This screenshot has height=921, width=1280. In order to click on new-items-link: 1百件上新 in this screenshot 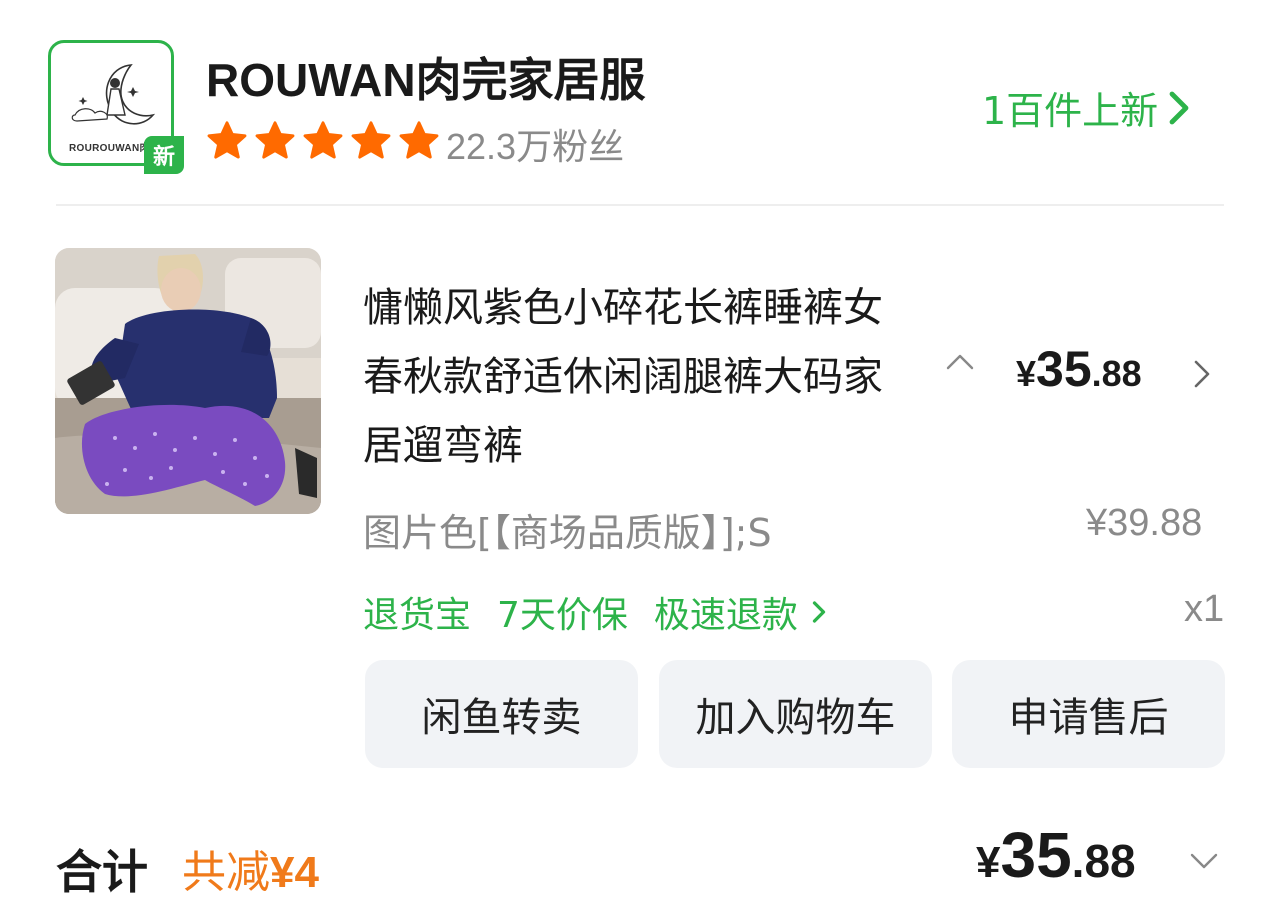, I will do `click(1087, 107)`.